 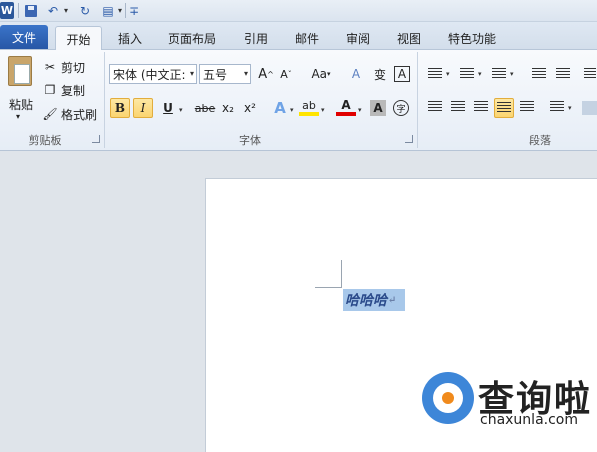 I want to click on redo-icon: ↻, so click(x=85, y=10).